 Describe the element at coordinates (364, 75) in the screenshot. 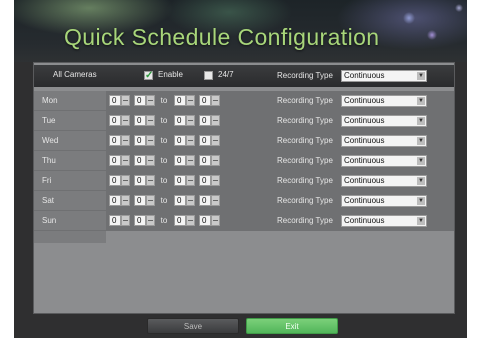

I see `recording-type-value: Continuous` at that location.